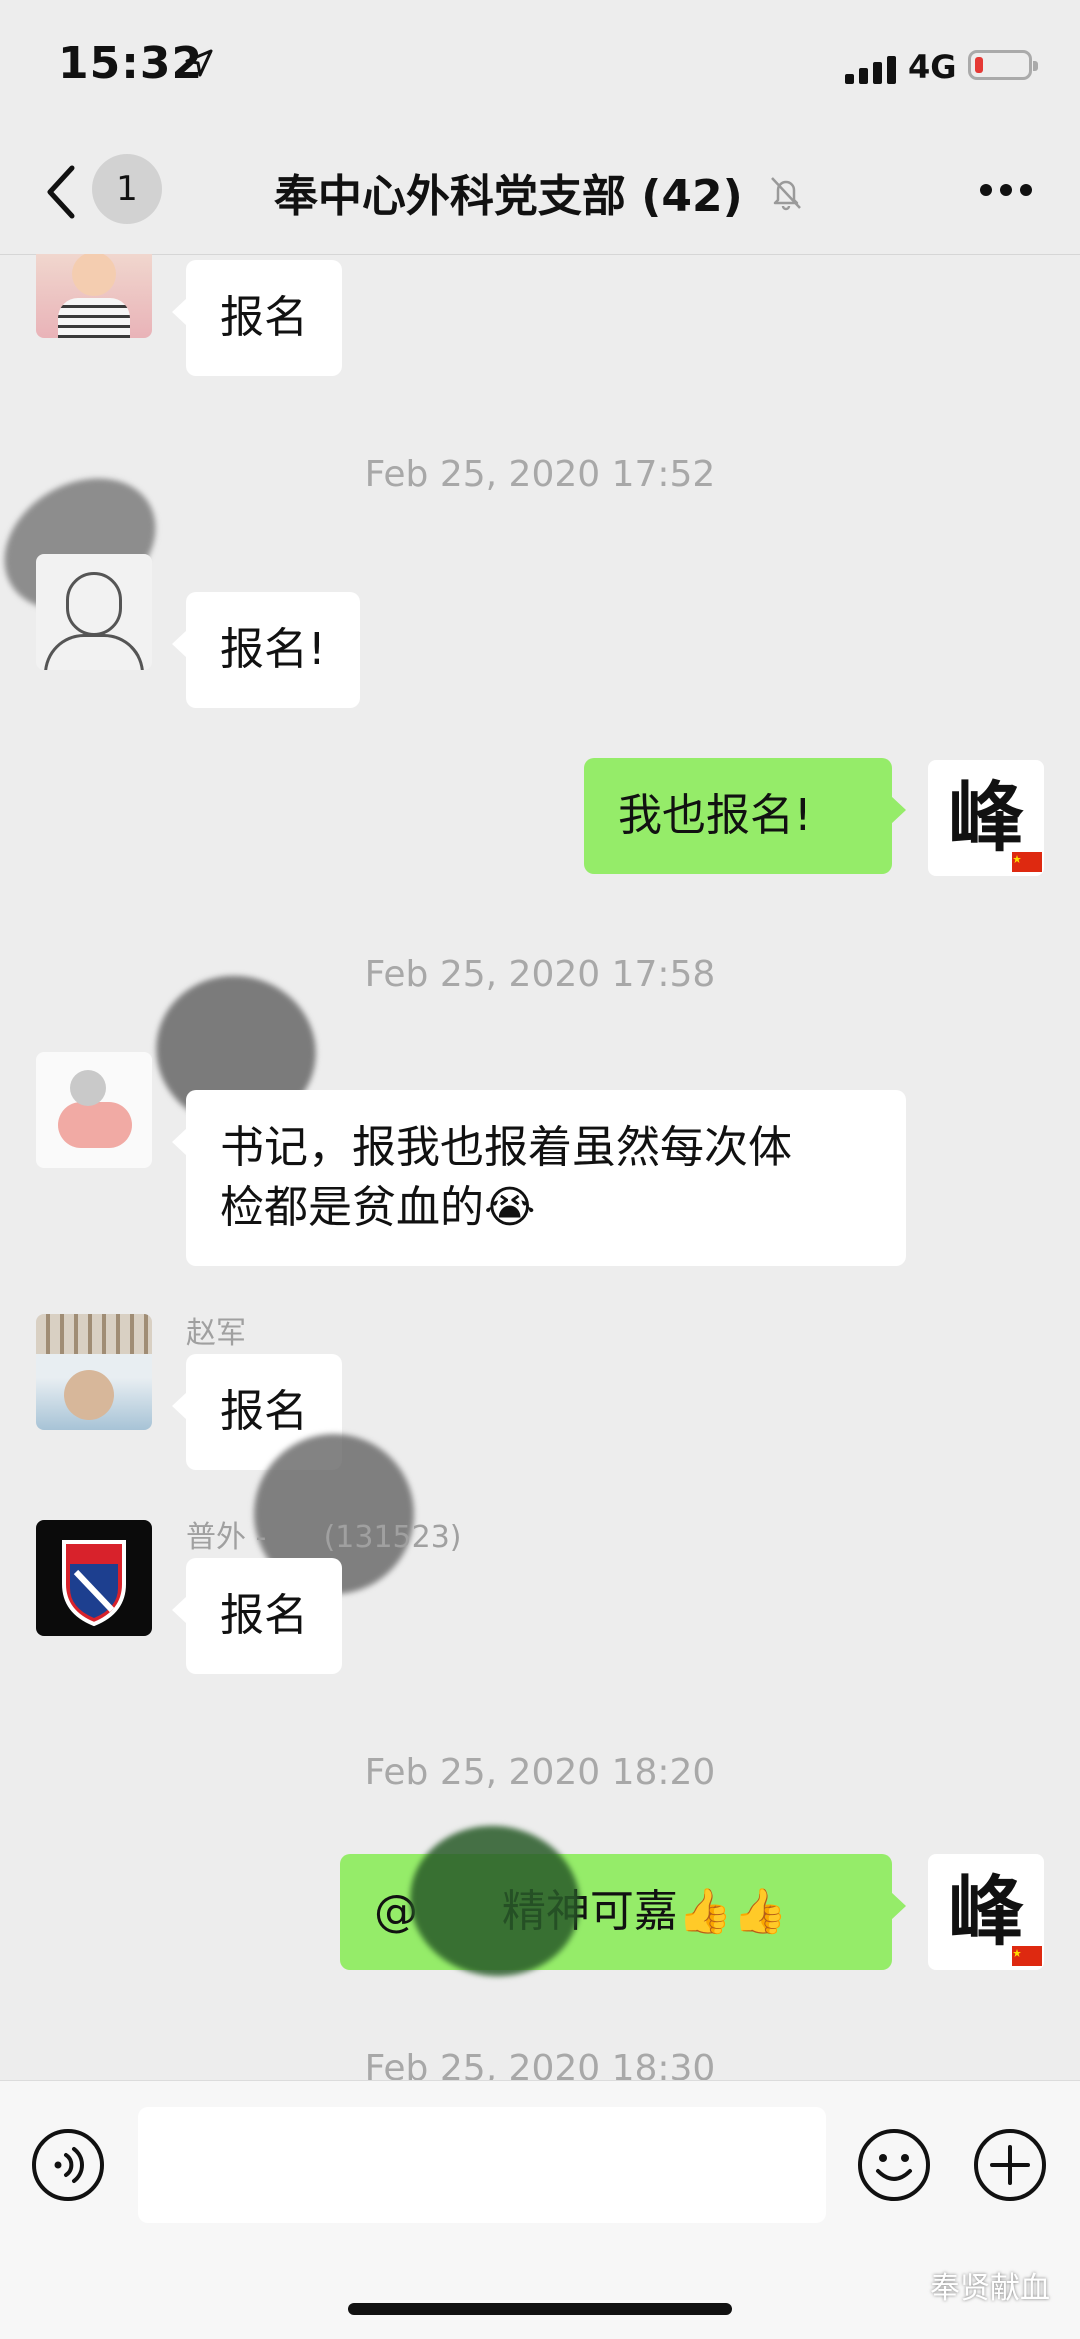 The height and width of the screenshot is (2339, 1080). What do you see at coordinates (745, 816) in the screenshot?
I see `message-bubble-own: 我也报名!` at bounding box center [745, 816].